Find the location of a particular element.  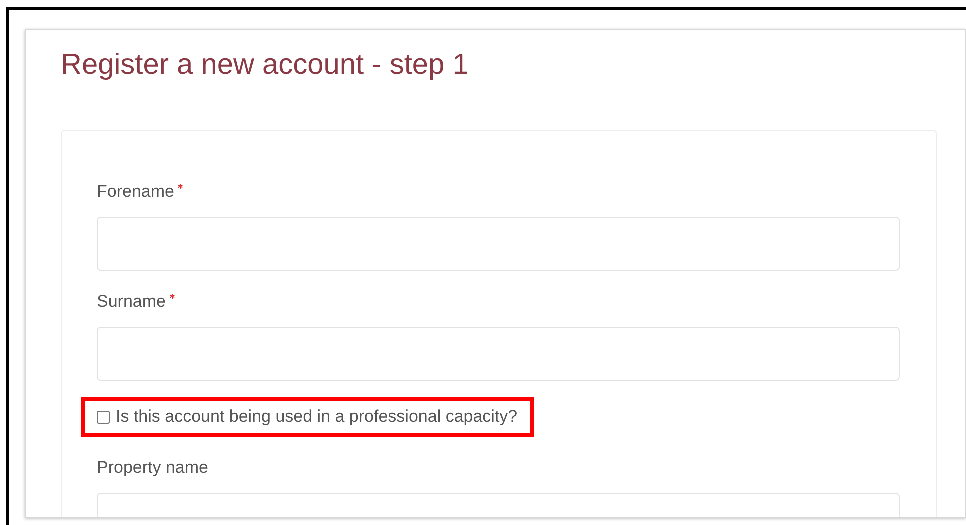

checkbox-label: Is this account being used in a professional capacity? is located at coordinates (317, 417).